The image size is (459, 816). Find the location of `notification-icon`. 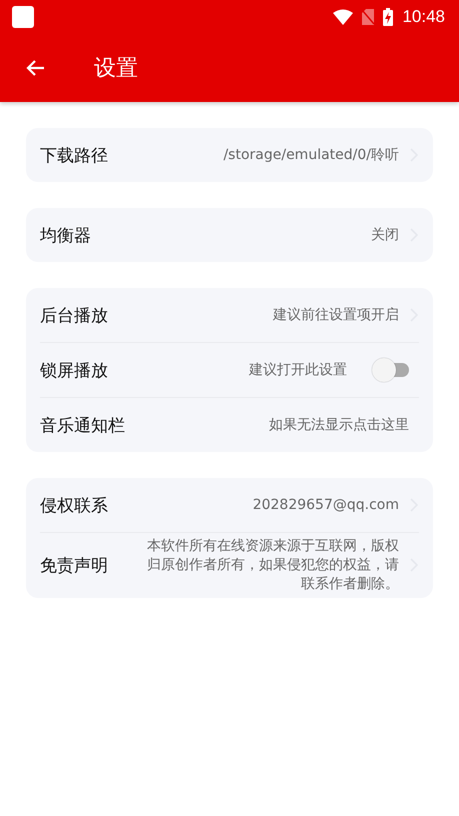

notification-icon is located at coordinates (23, 17).